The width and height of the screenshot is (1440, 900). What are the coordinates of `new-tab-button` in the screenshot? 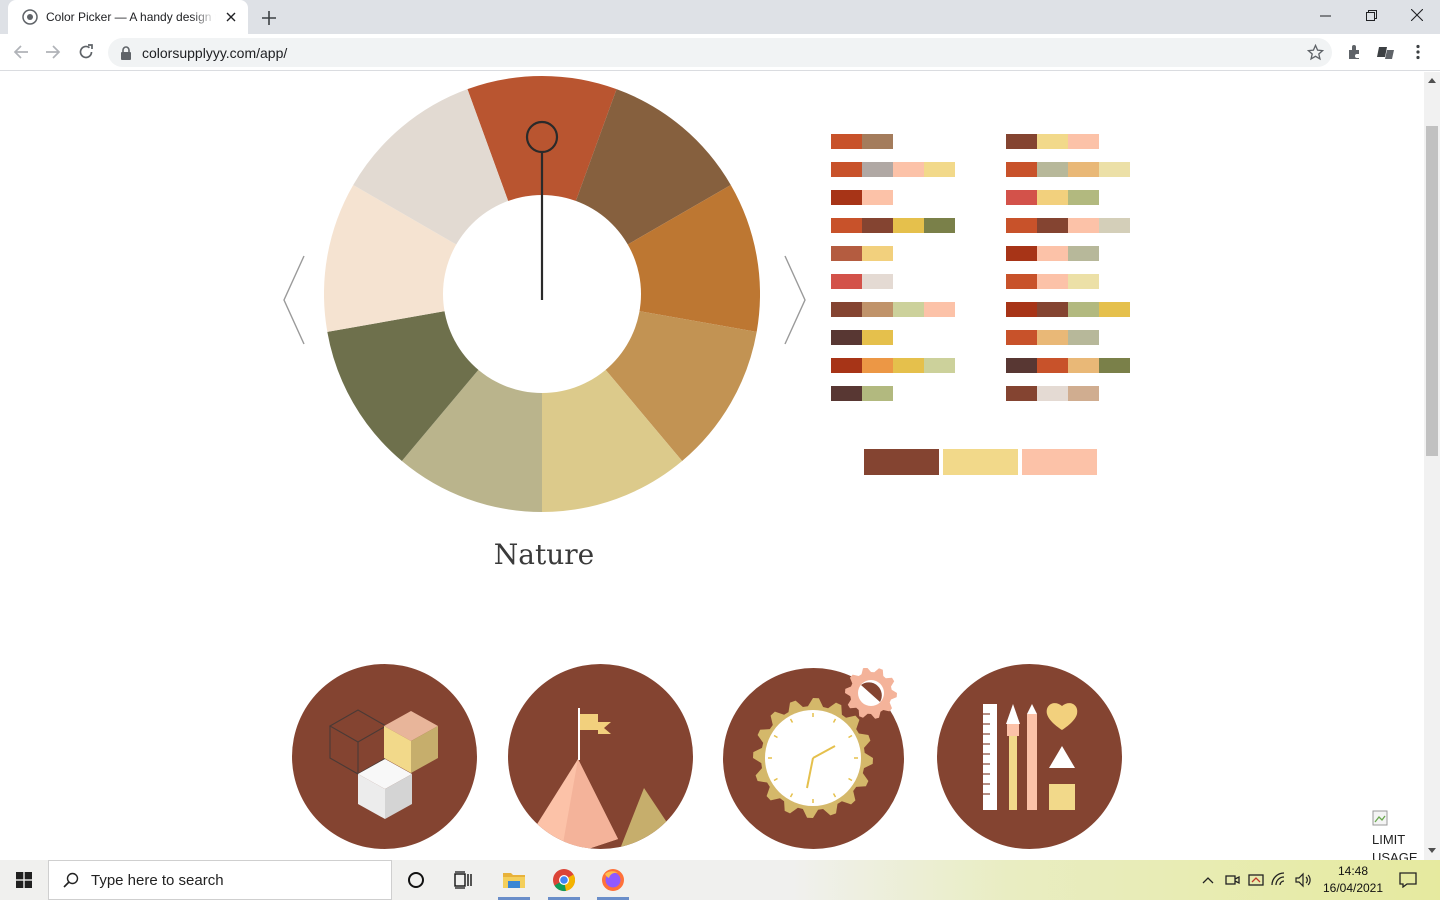 It's located at (269, 18).